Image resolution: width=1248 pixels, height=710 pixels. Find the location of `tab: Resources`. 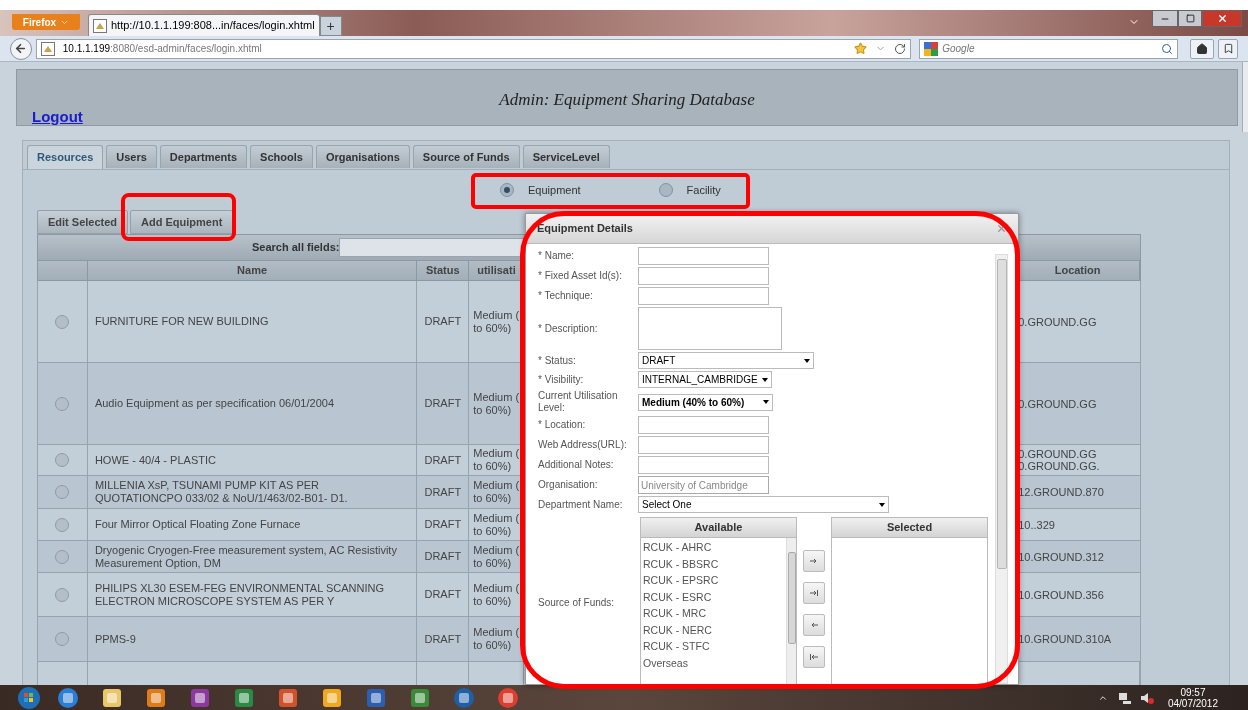

tab: Resources is located at coordinates (65, 157).